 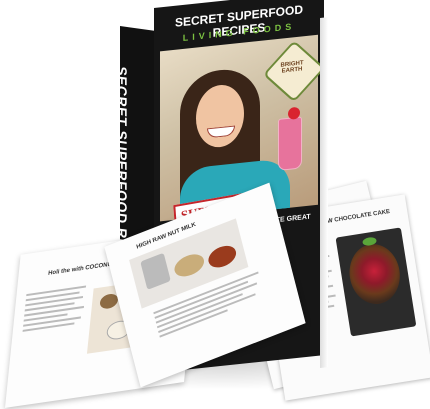 I want to click on page-edges, so click(x=324, y=192).